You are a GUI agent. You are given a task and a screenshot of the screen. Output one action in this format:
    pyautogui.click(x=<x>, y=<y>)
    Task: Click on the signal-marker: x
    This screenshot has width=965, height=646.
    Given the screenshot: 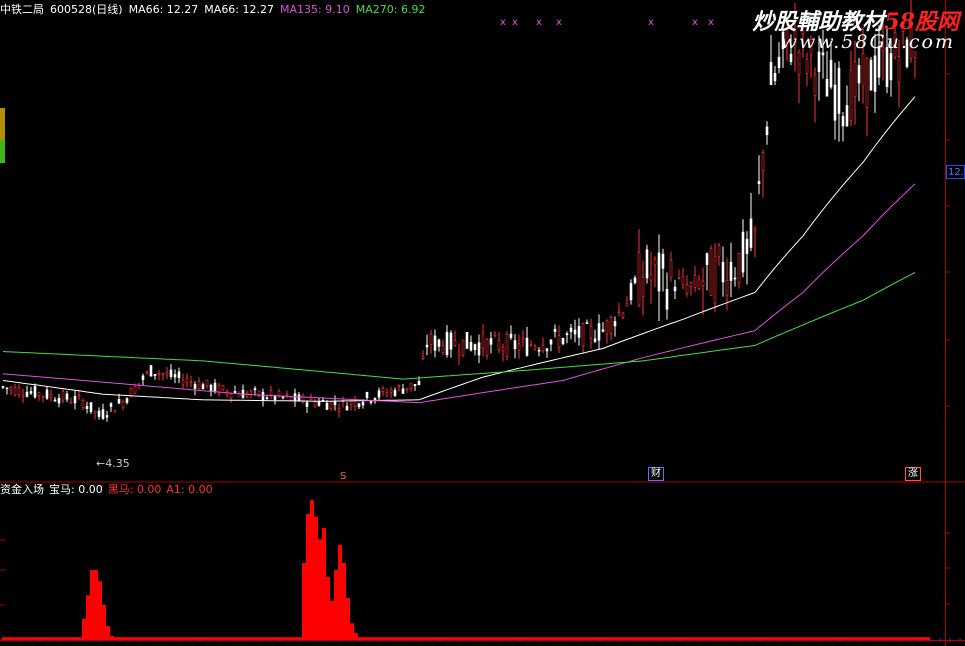 What is the action you would take?
    pyautogui.click(x=515, y=22)
    